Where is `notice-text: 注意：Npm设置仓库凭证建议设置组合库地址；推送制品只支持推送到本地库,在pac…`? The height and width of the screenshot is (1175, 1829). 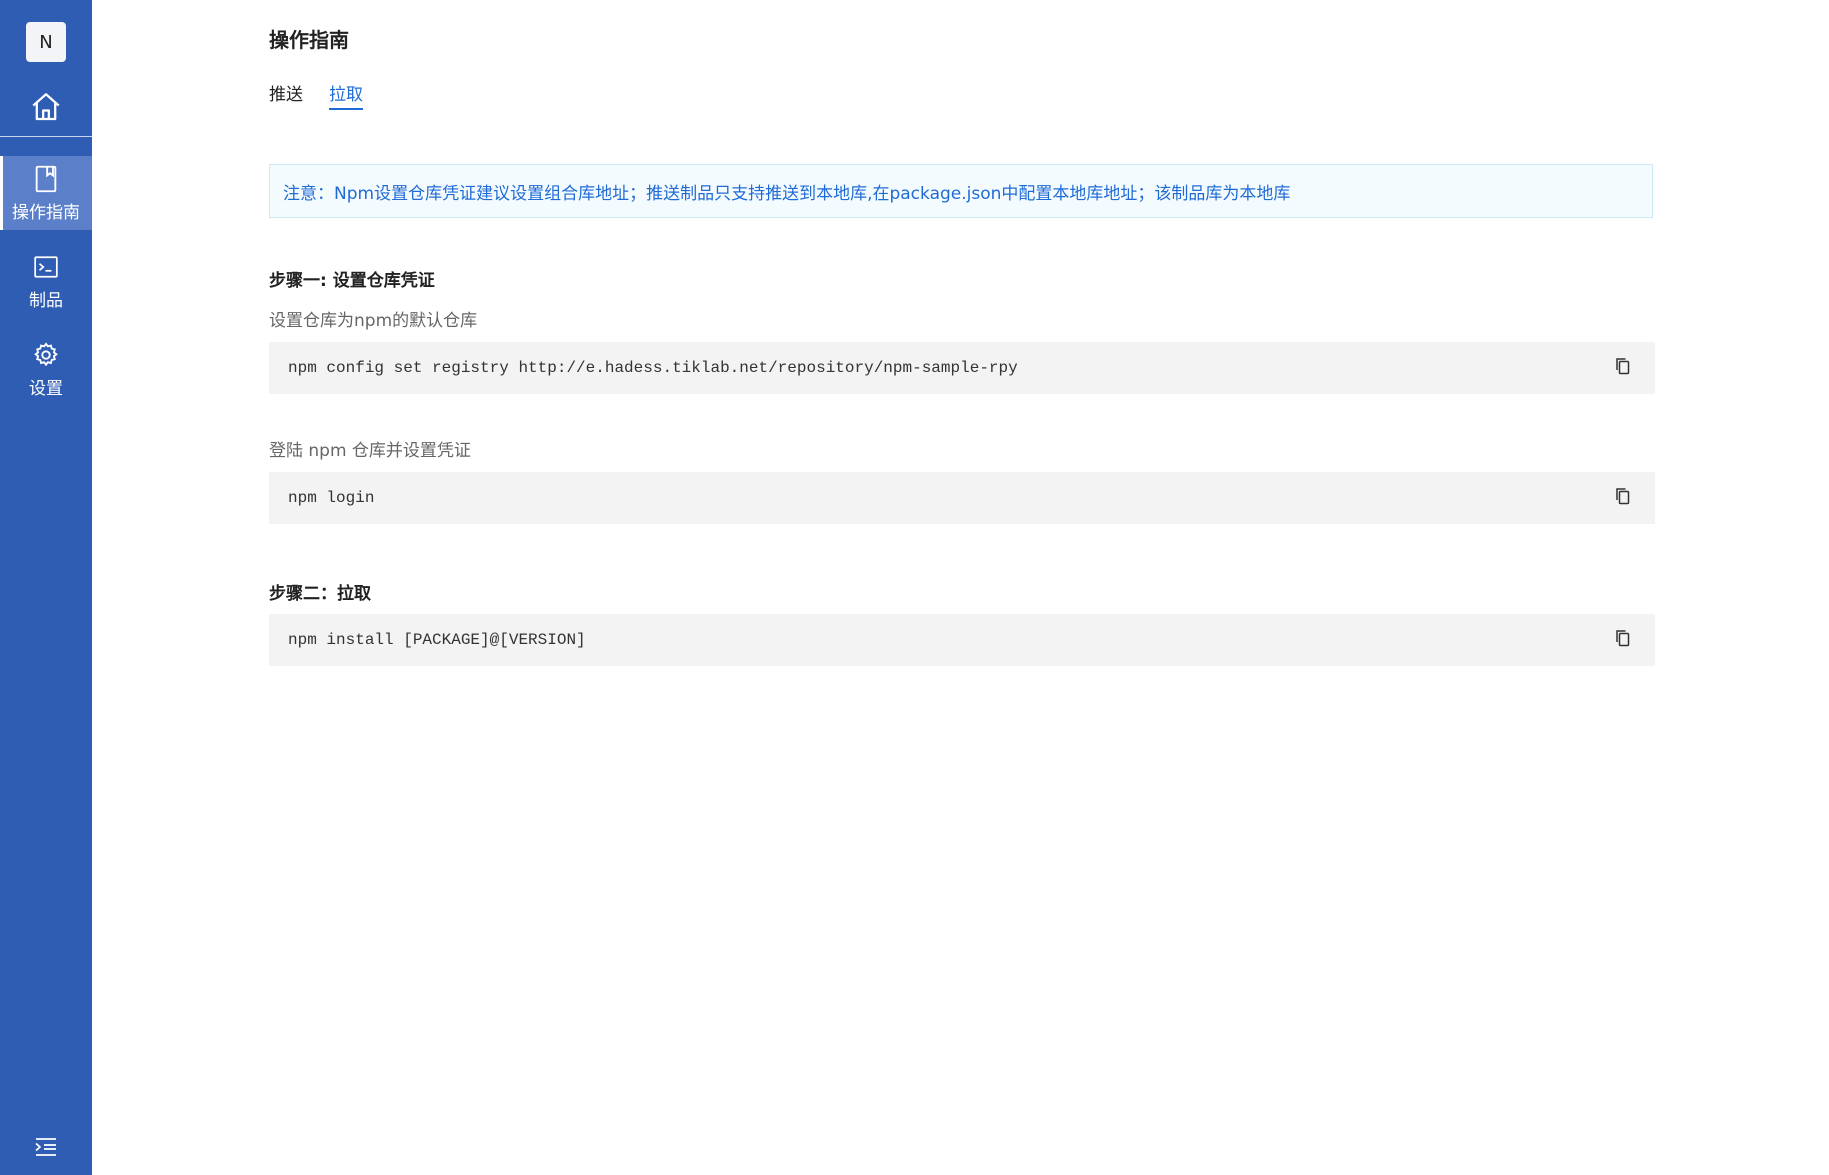
notice-text: 注意：Npm设置仓库凭证建议设置组合库地址；推送制品只支持推送到本地库,在pac… is located at coordinates (787, 193).